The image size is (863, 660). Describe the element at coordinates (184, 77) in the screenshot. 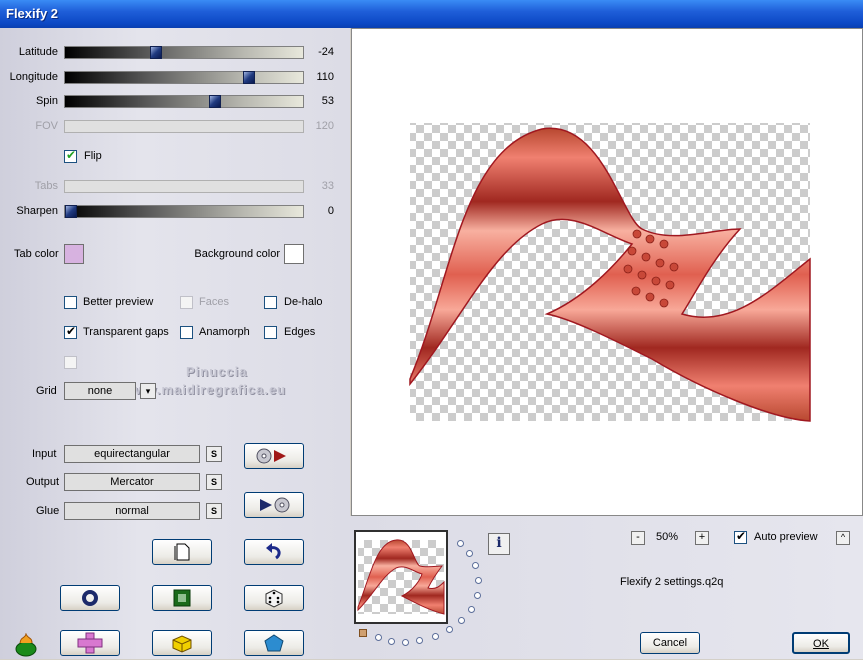

I see `longitude-slider` at that location.